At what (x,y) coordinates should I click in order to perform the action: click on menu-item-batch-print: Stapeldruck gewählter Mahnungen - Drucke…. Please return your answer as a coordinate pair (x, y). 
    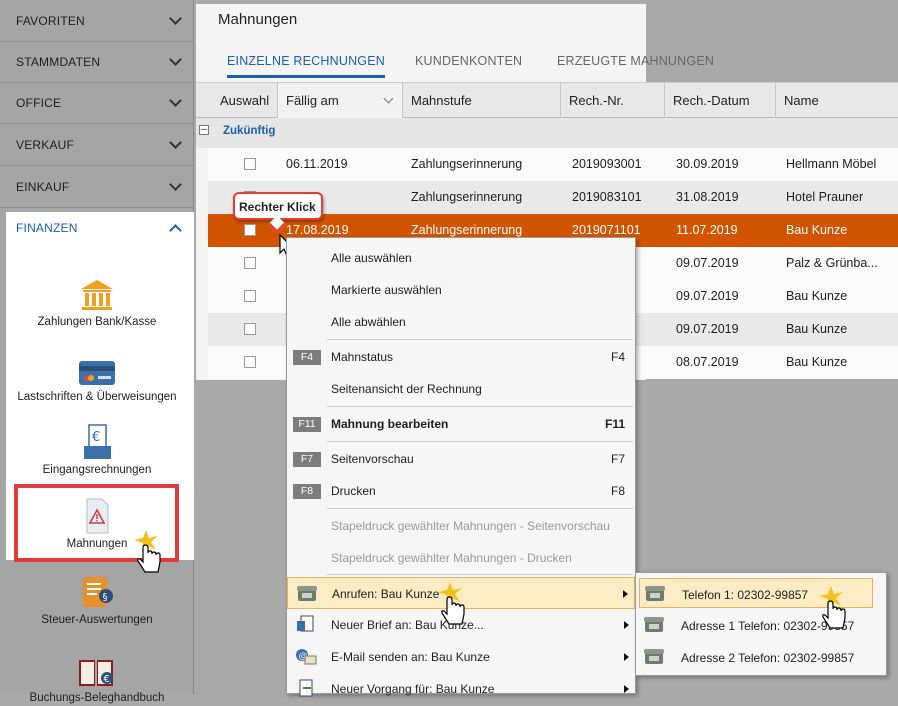
    Looking at the image, I should click on (461, 558).